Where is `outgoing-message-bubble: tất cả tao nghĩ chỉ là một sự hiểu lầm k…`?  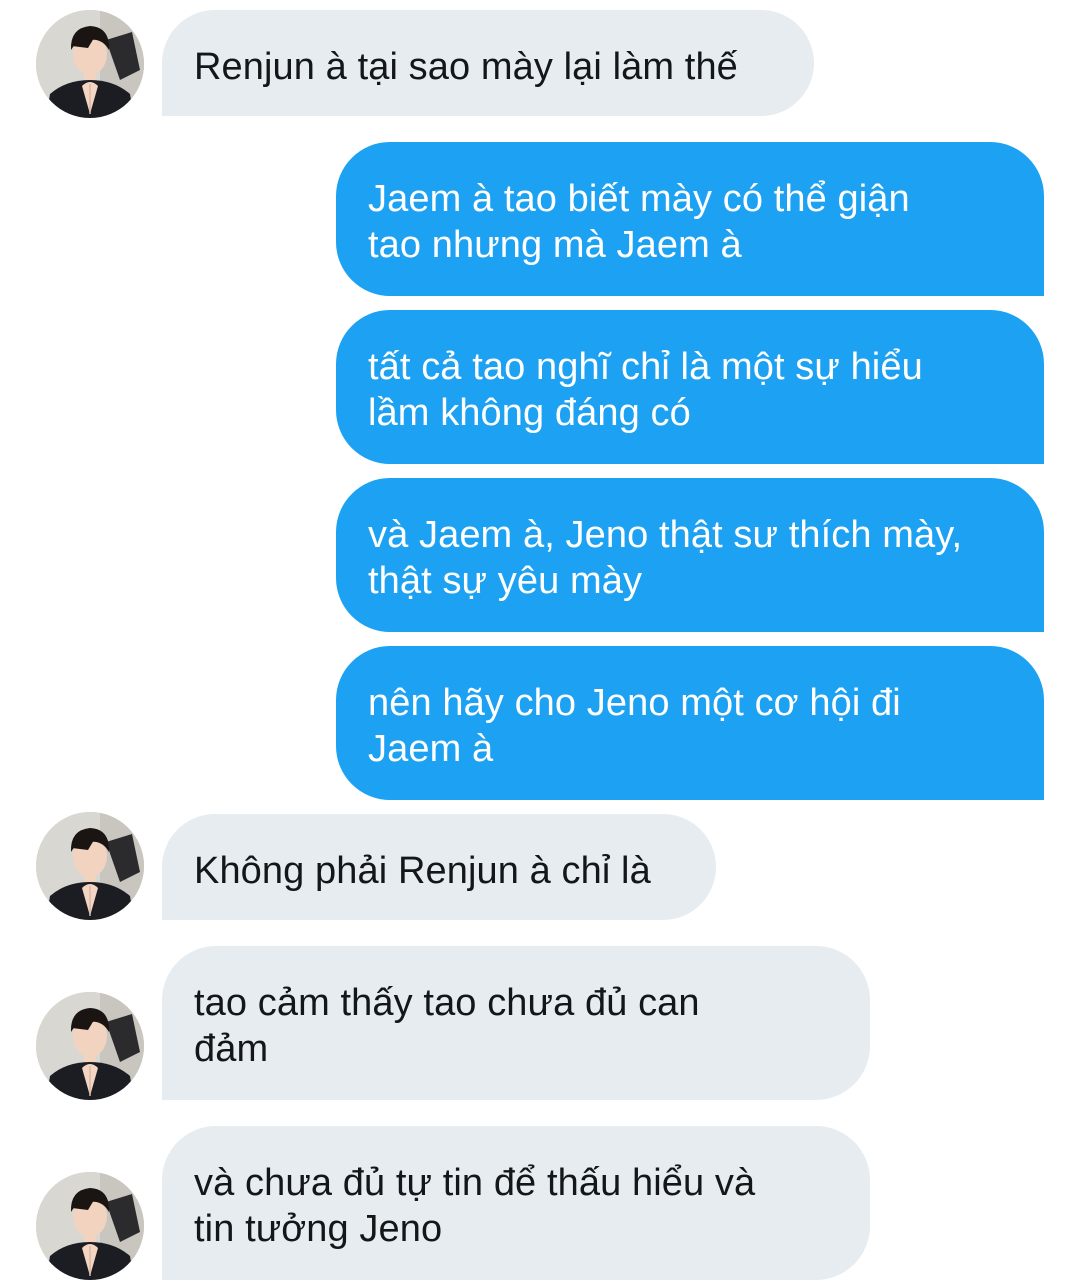
outgoing-message-bubble: tất cả tao nghĩ chỉ là một sự hiểu lầm k… is located at coordinates (690, 387).